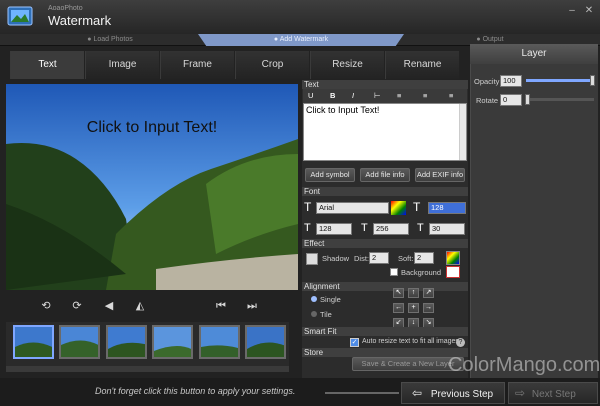 This screenshot has width=600, height=406. I want to click on app-title: Watermark, so click(80, 20).